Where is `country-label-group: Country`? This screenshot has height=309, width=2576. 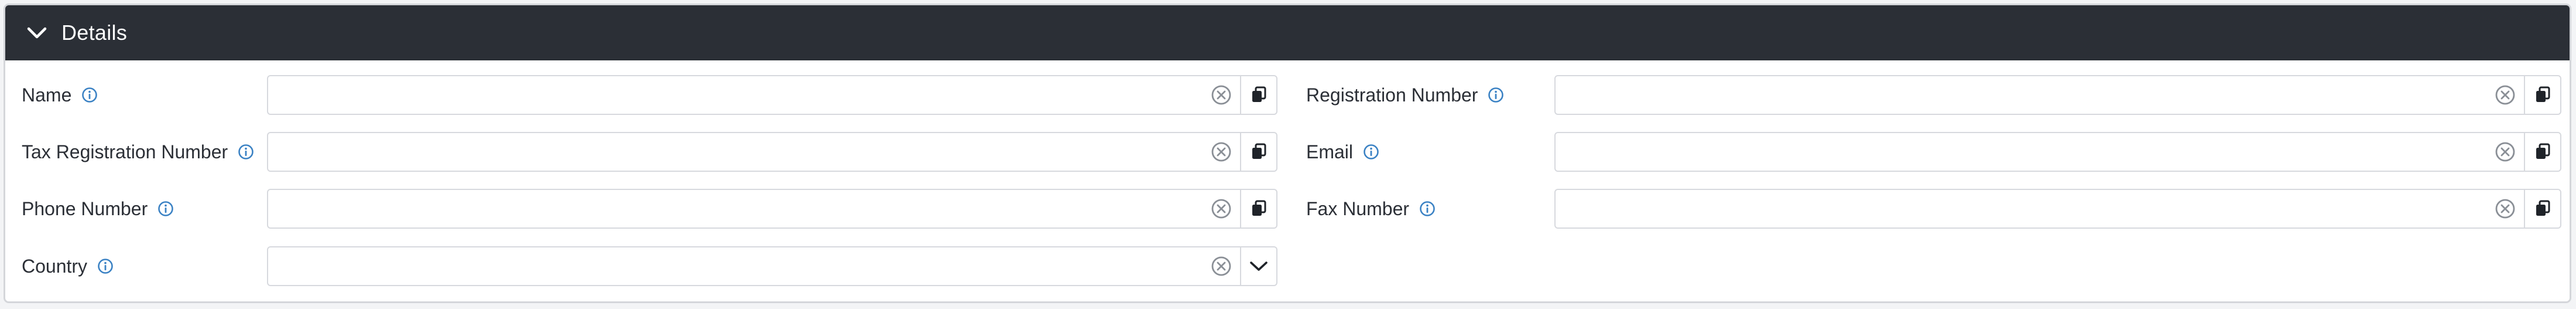 country-label-group: Country is located at coordinates (68, 266).